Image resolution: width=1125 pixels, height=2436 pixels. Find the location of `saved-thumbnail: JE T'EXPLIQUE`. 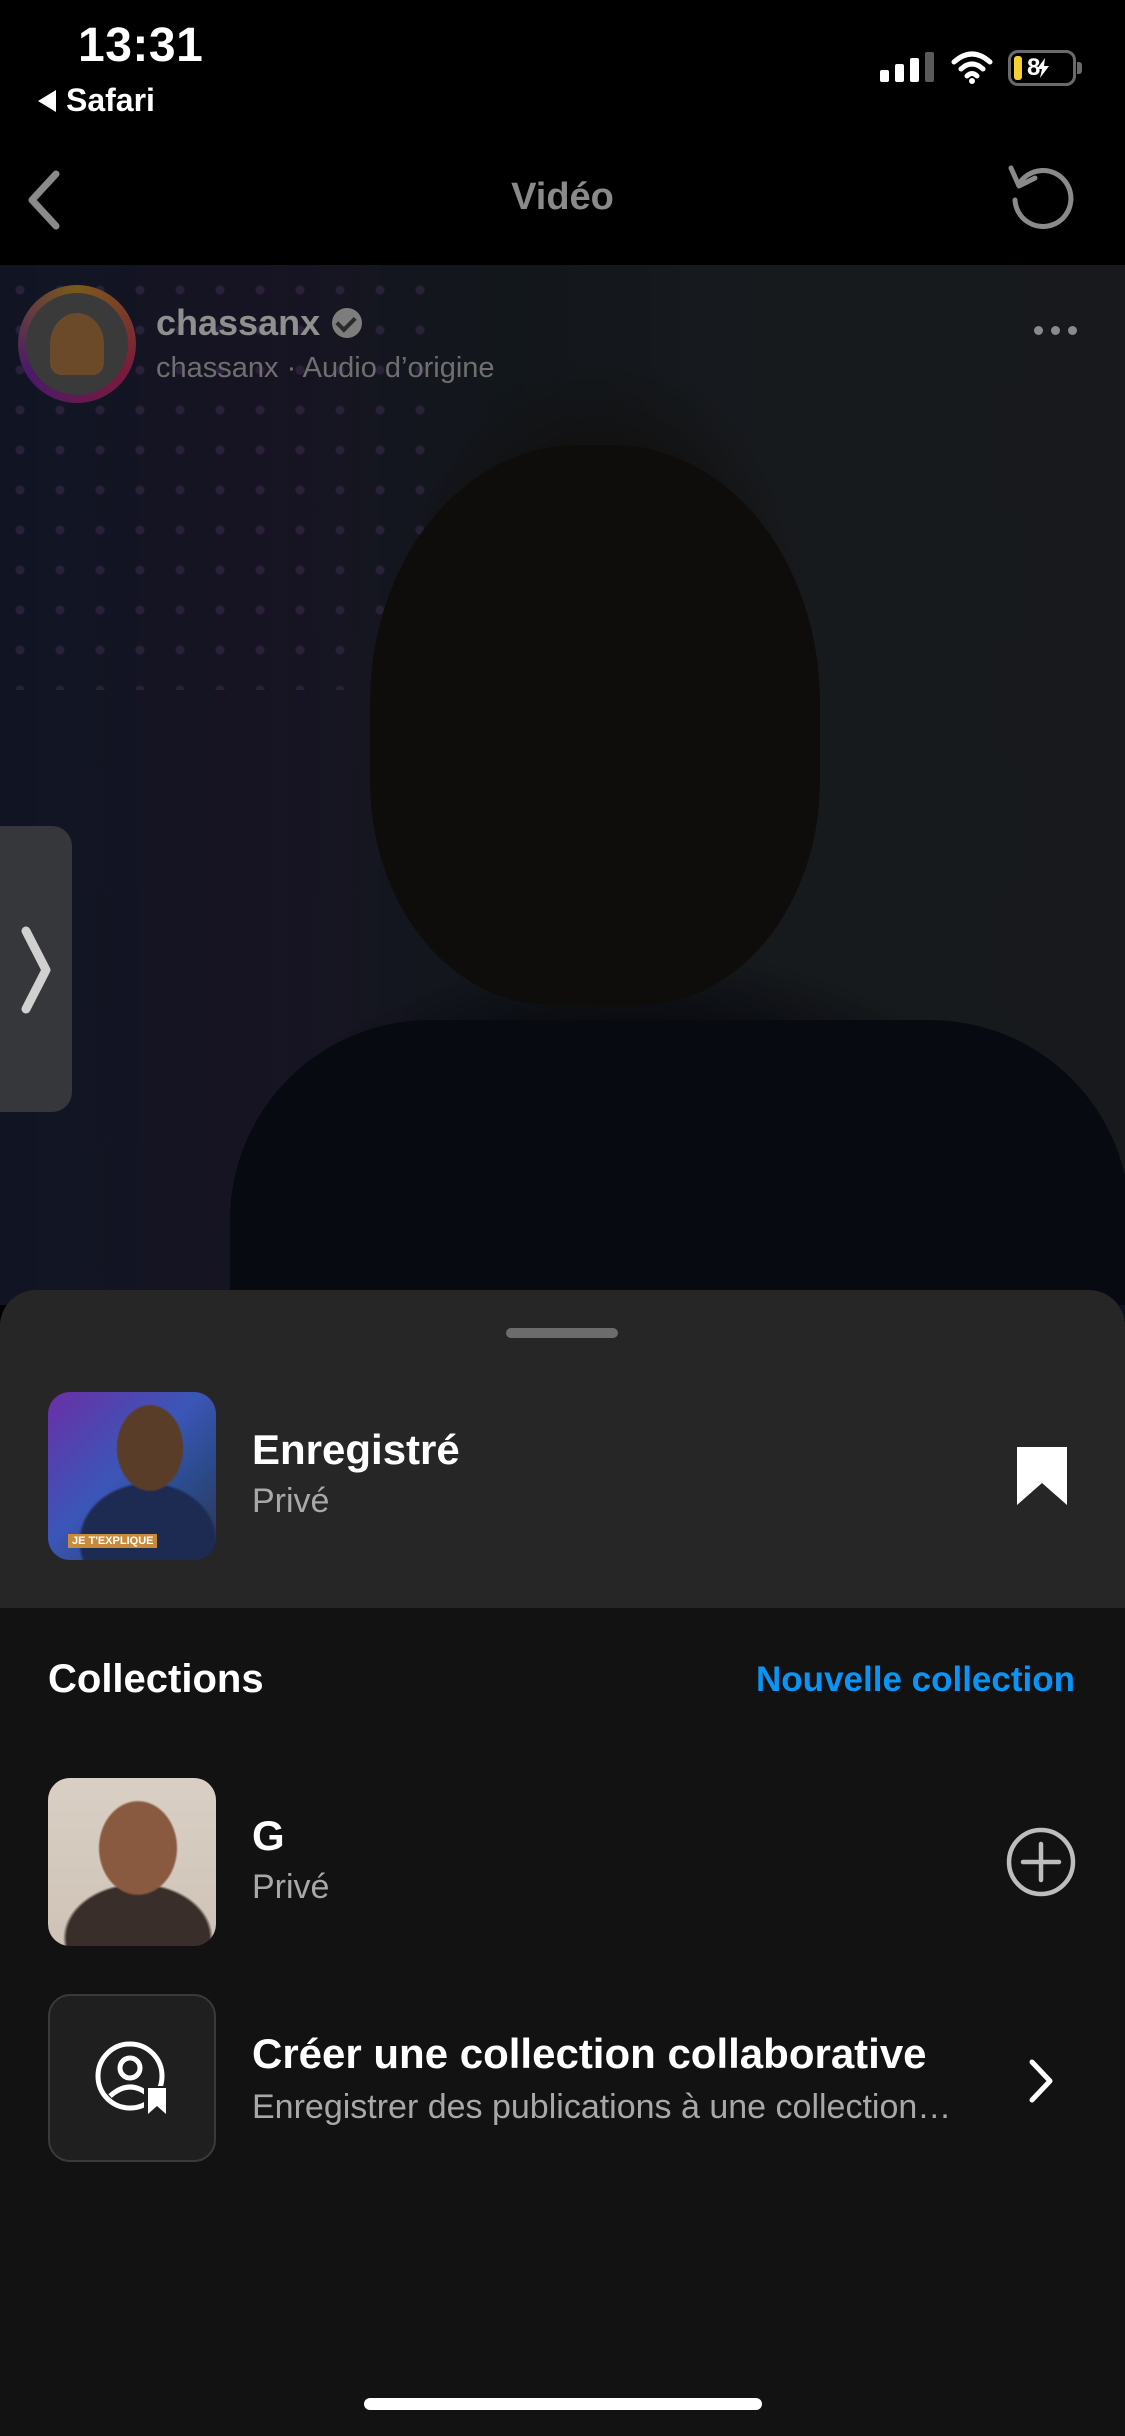

saved-thumbnail: JE T'EXPLIQUE is located at coordinates (132, 1476).